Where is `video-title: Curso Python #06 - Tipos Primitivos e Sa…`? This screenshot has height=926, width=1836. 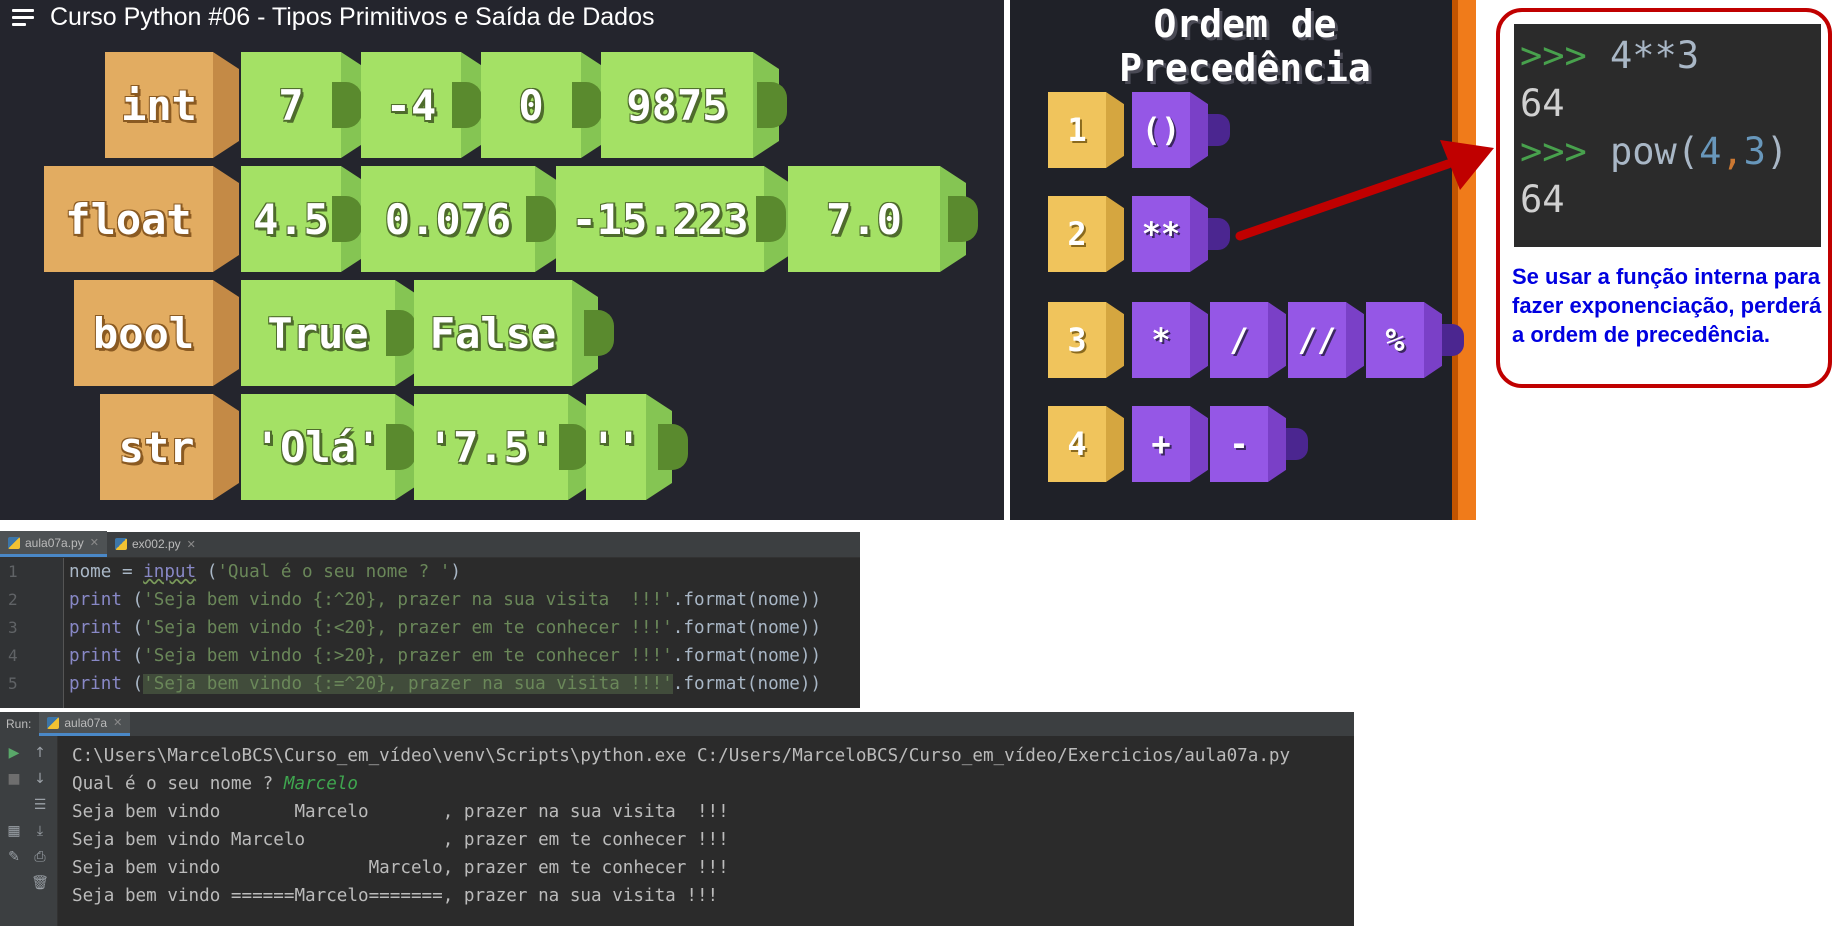 video-title: Curso Python #06 - Tipos Primitivos e Sa… is located at coordinates (352, 16).